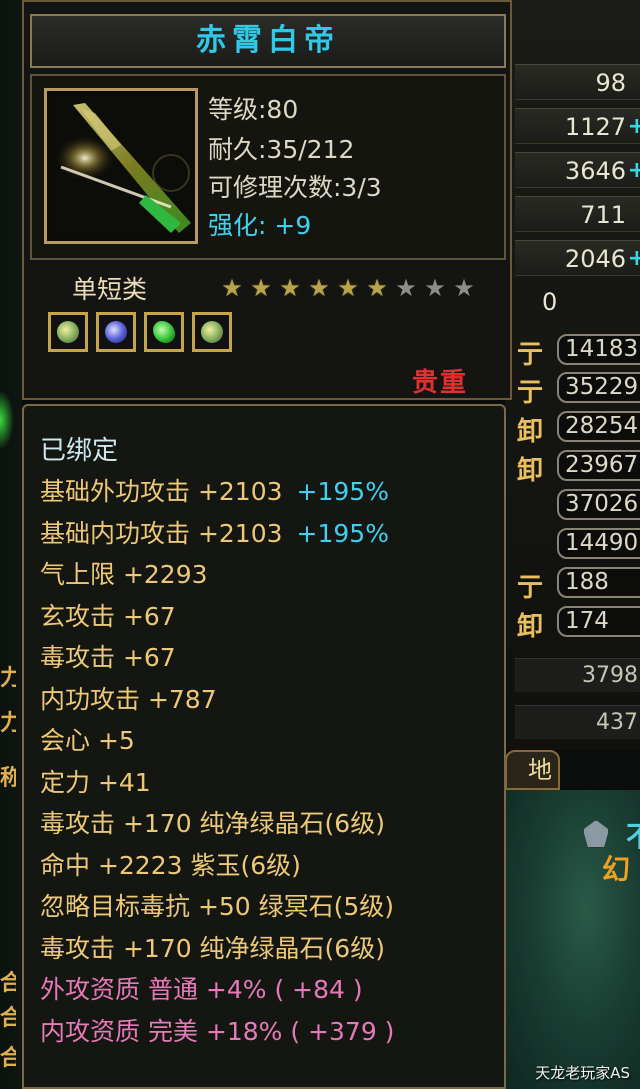 The image size is (640, 1089). What do you see at coordinates (577, 258) in the screenshot?
I see `background-stat: 2046 +` at bounding box center [577, 258].